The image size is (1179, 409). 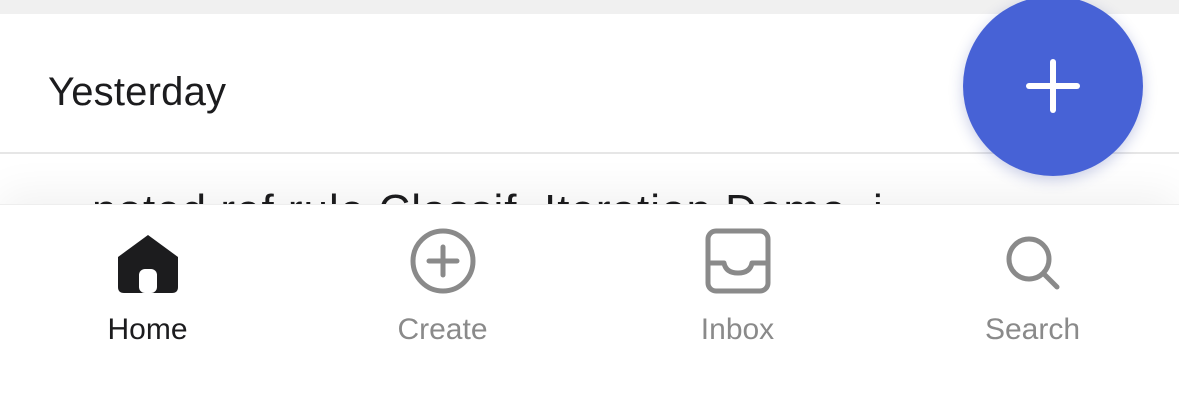 I want to click on search-icon, so click(x=1033, y=263).